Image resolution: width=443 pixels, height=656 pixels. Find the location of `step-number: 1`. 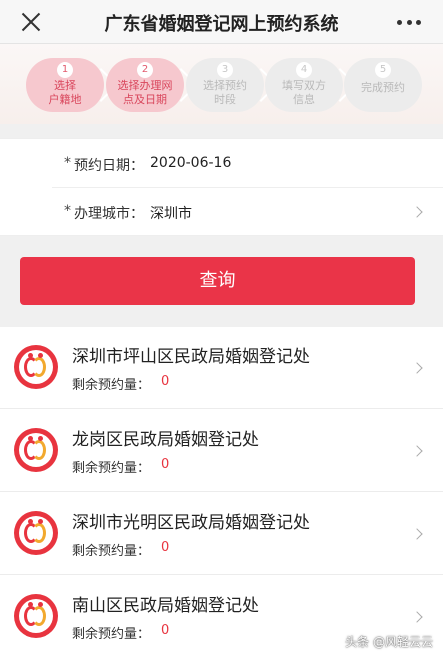

step-number: 1 is located at coordinates (65, 70).